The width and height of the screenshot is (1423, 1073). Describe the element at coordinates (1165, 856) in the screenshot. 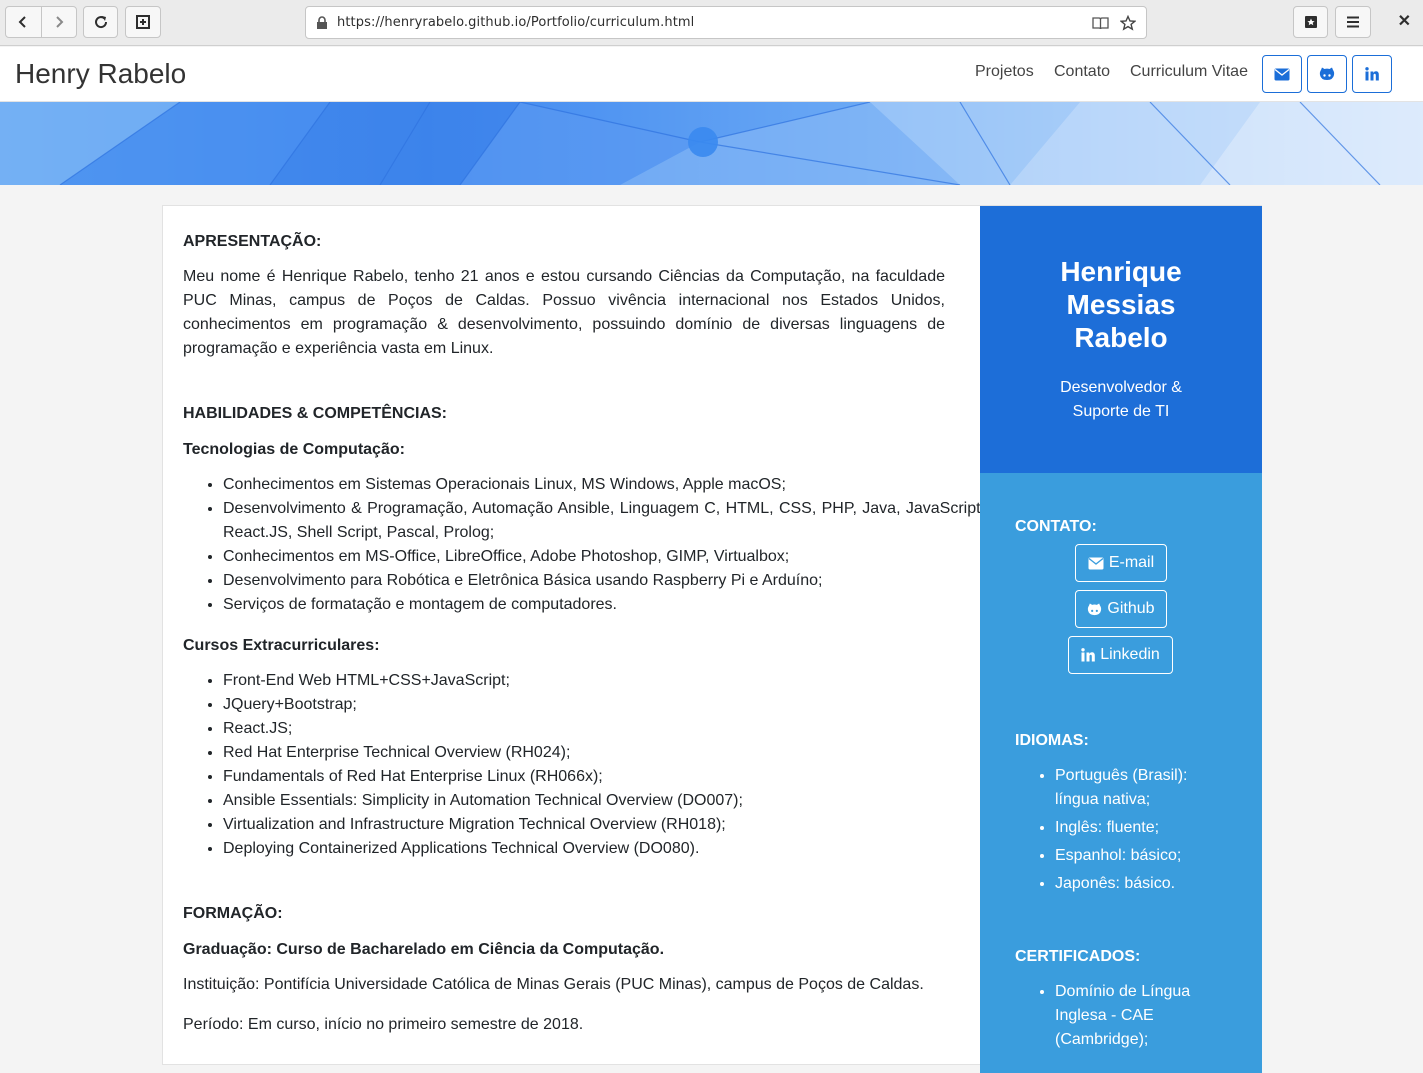

I see `list-item: Espanhol: básico;` at that location.